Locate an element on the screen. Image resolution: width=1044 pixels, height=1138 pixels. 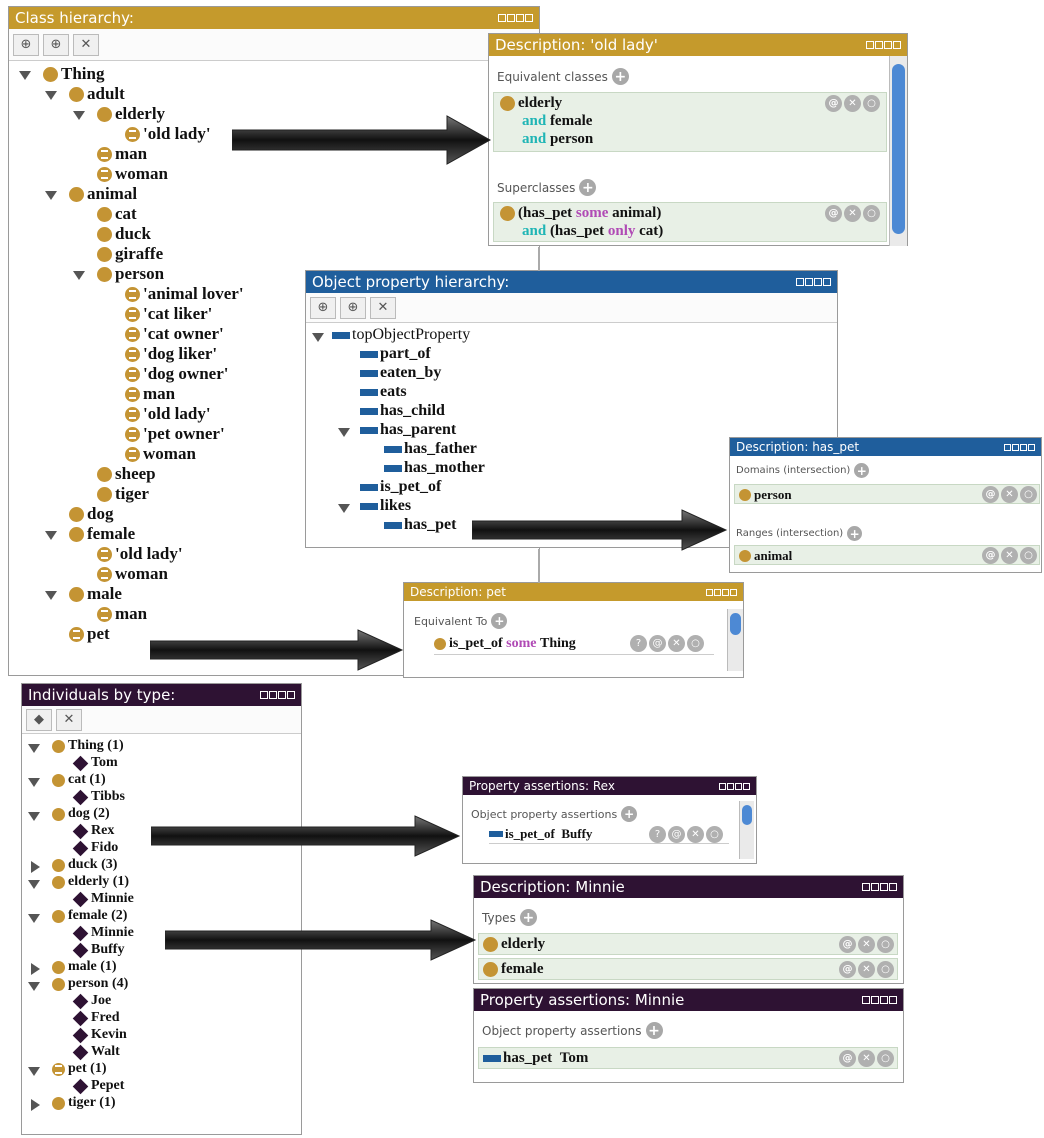
type-entry-female: female @ ✕ ○ is located at coordinates (688, 969).